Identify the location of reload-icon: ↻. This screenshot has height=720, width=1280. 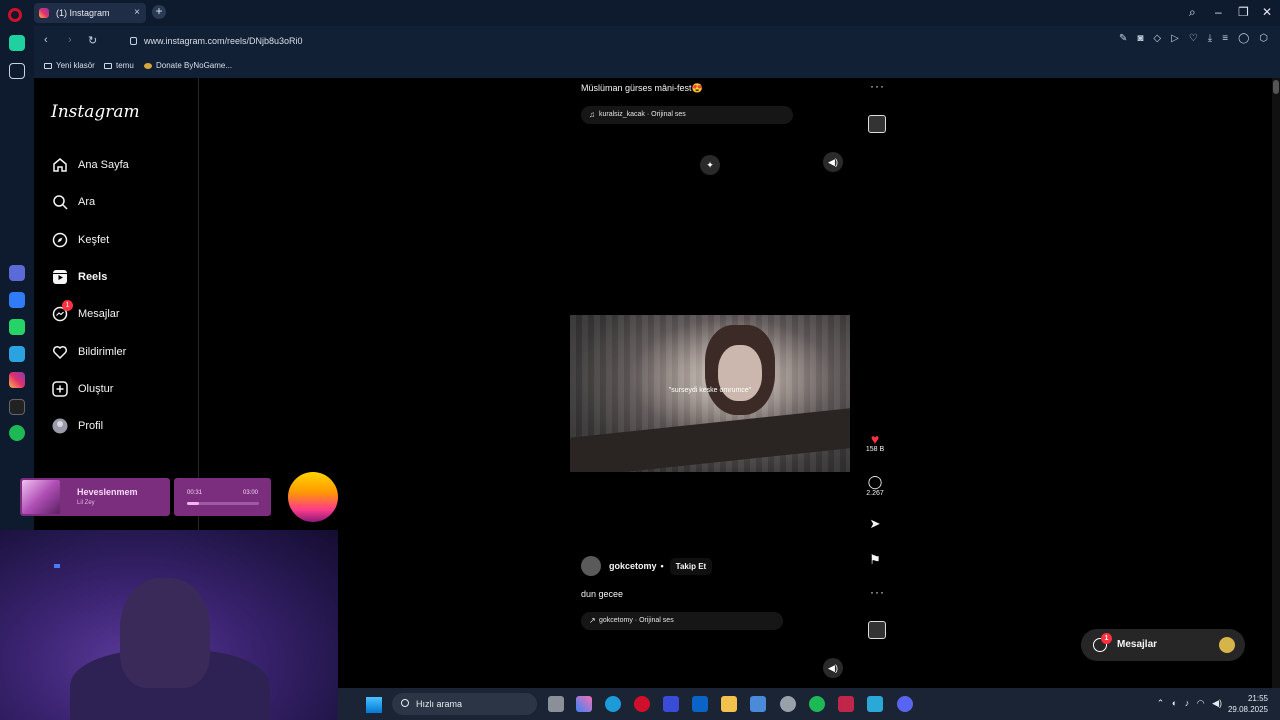
(92, 40).